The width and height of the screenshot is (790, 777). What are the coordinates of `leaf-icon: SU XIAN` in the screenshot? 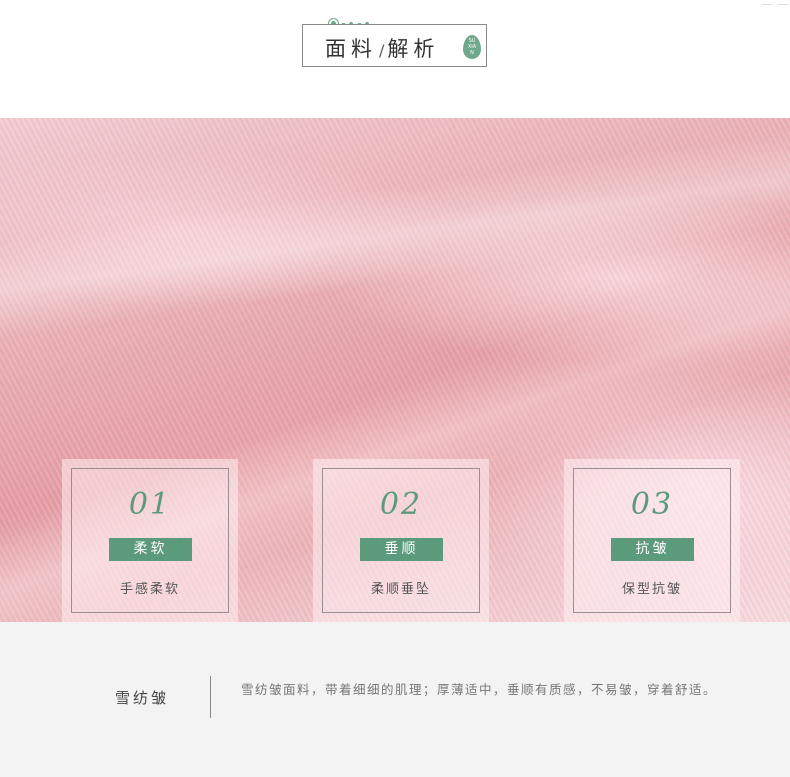 It's located at (472, 47).